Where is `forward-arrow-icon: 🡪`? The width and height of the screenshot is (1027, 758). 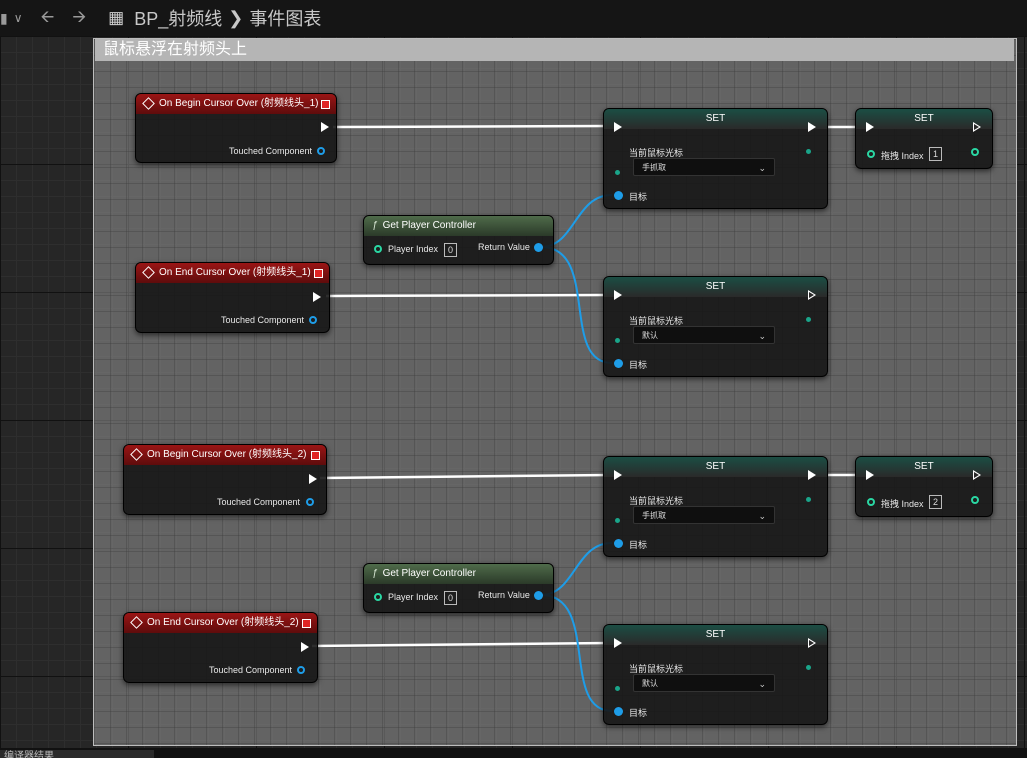 forward-arrow-icon: 🡪 is located at coordinates (79, 18).